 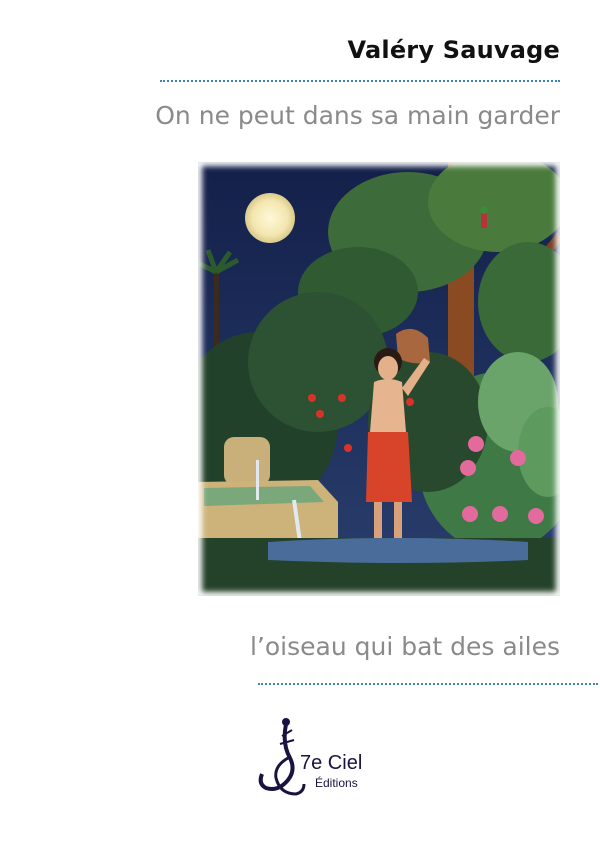 I want to click on author-name: Valéry Sauvage, so click(x=453, y=50).